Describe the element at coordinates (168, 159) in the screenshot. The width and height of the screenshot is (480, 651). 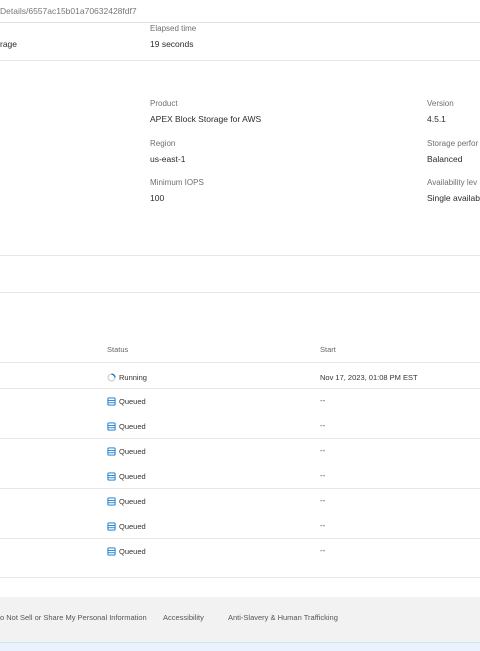
I see `region-value: us-east-1` at that location.